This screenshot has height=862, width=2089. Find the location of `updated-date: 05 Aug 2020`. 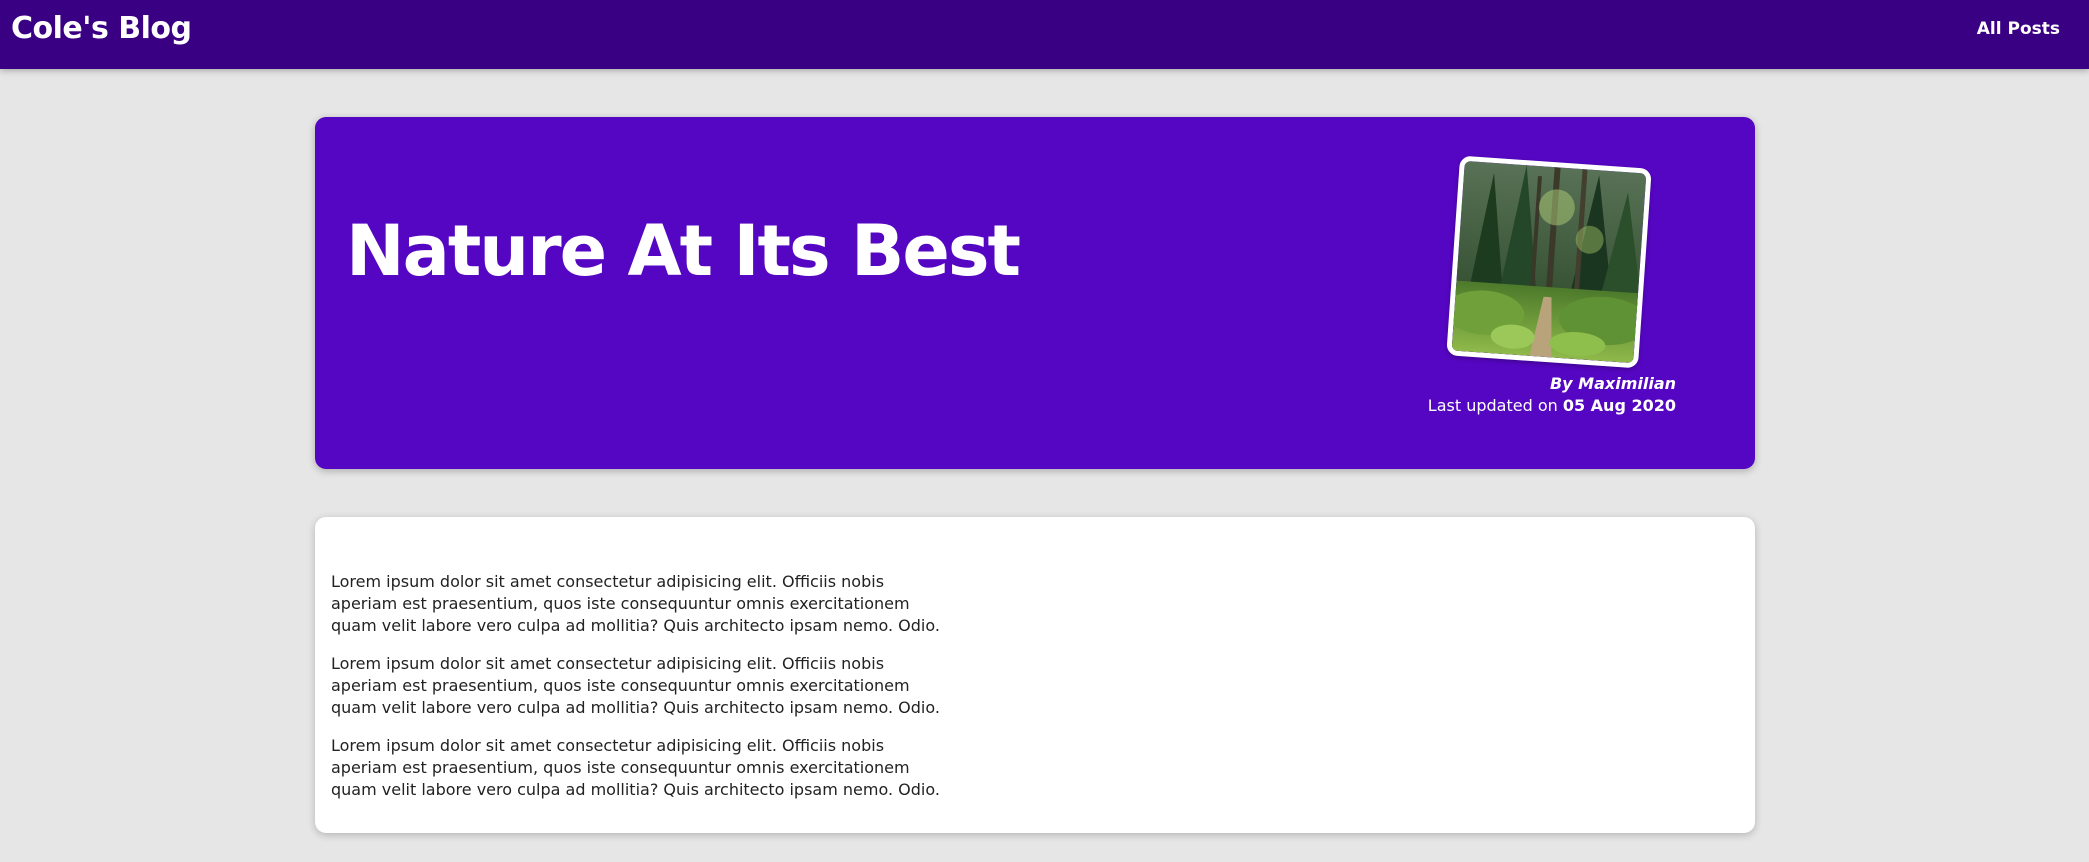

updated-date: 05 Aug 2020 is located at coordinates (1619, 405).